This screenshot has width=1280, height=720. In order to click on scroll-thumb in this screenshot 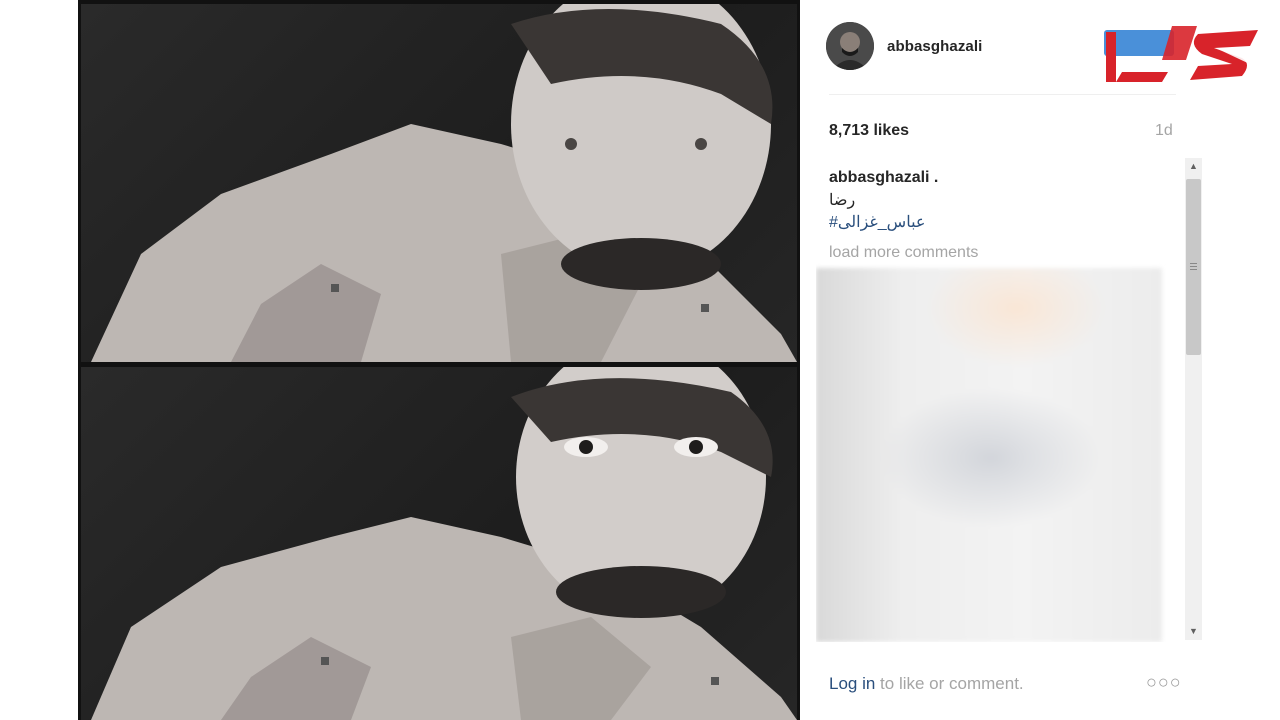, I will do `click(1193, 267)`.